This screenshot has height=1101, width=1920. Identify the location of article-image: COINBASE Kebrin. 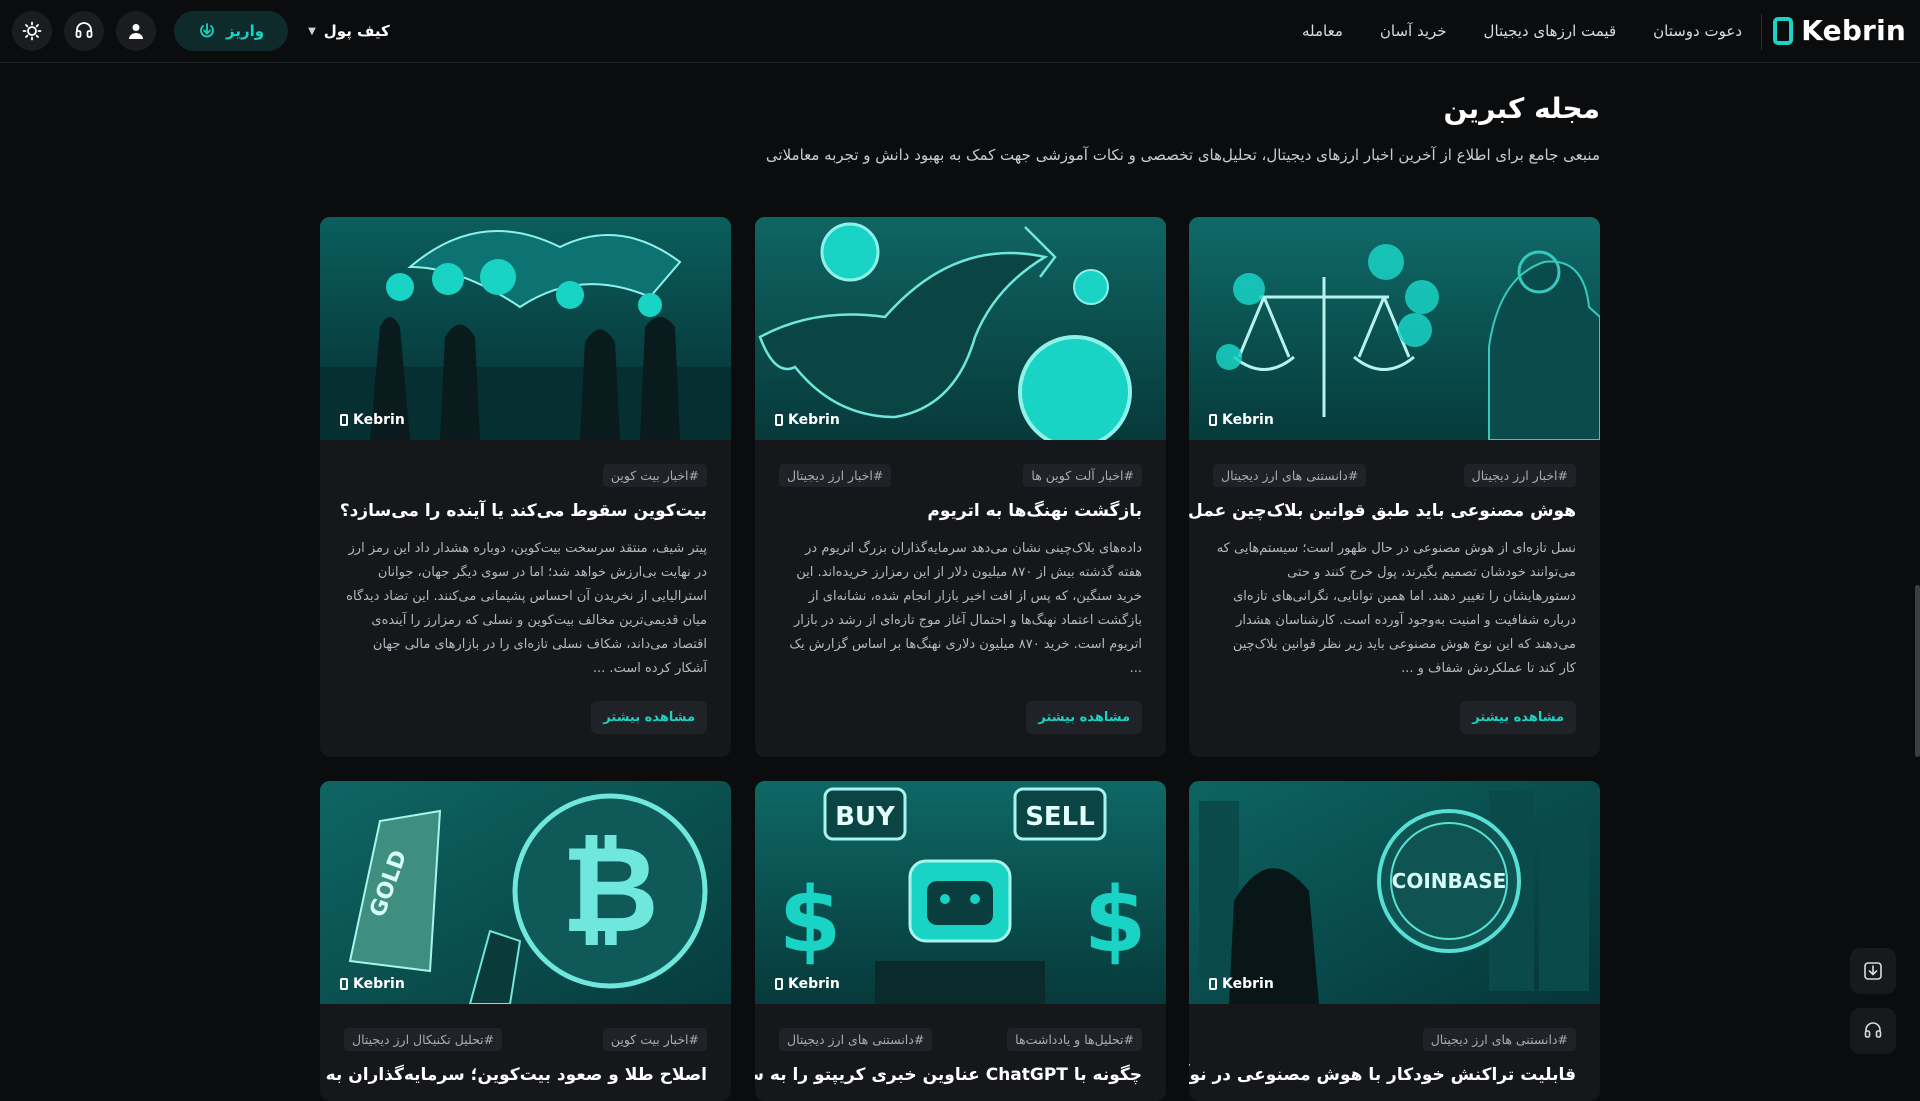
(1394, 892).